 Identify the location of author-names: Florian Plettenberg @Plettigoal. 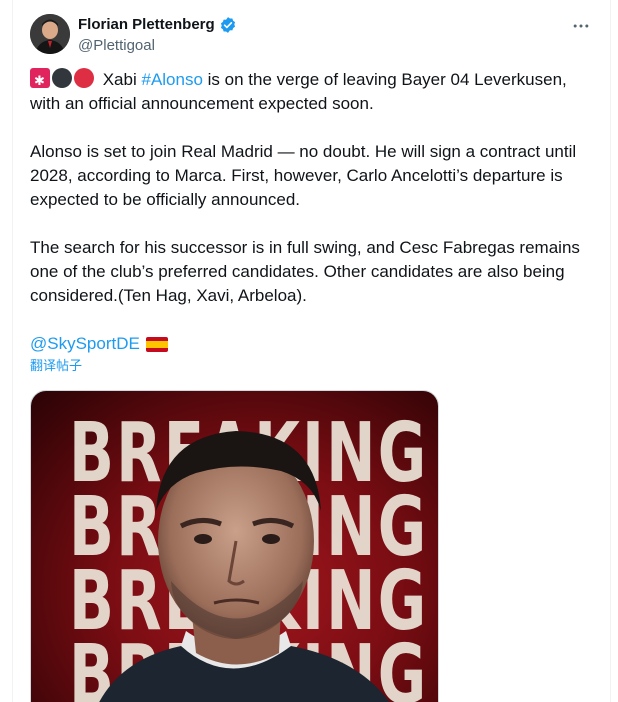
(157, 35).